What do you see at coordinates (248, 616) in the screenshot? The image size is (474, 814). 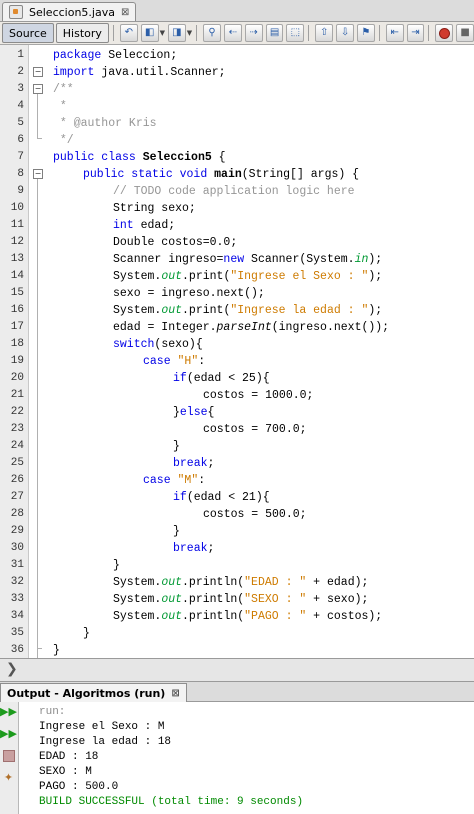 I see `code-line-34: System.out.println("PAGO : " + costos);` at bounding box center [248, 616].